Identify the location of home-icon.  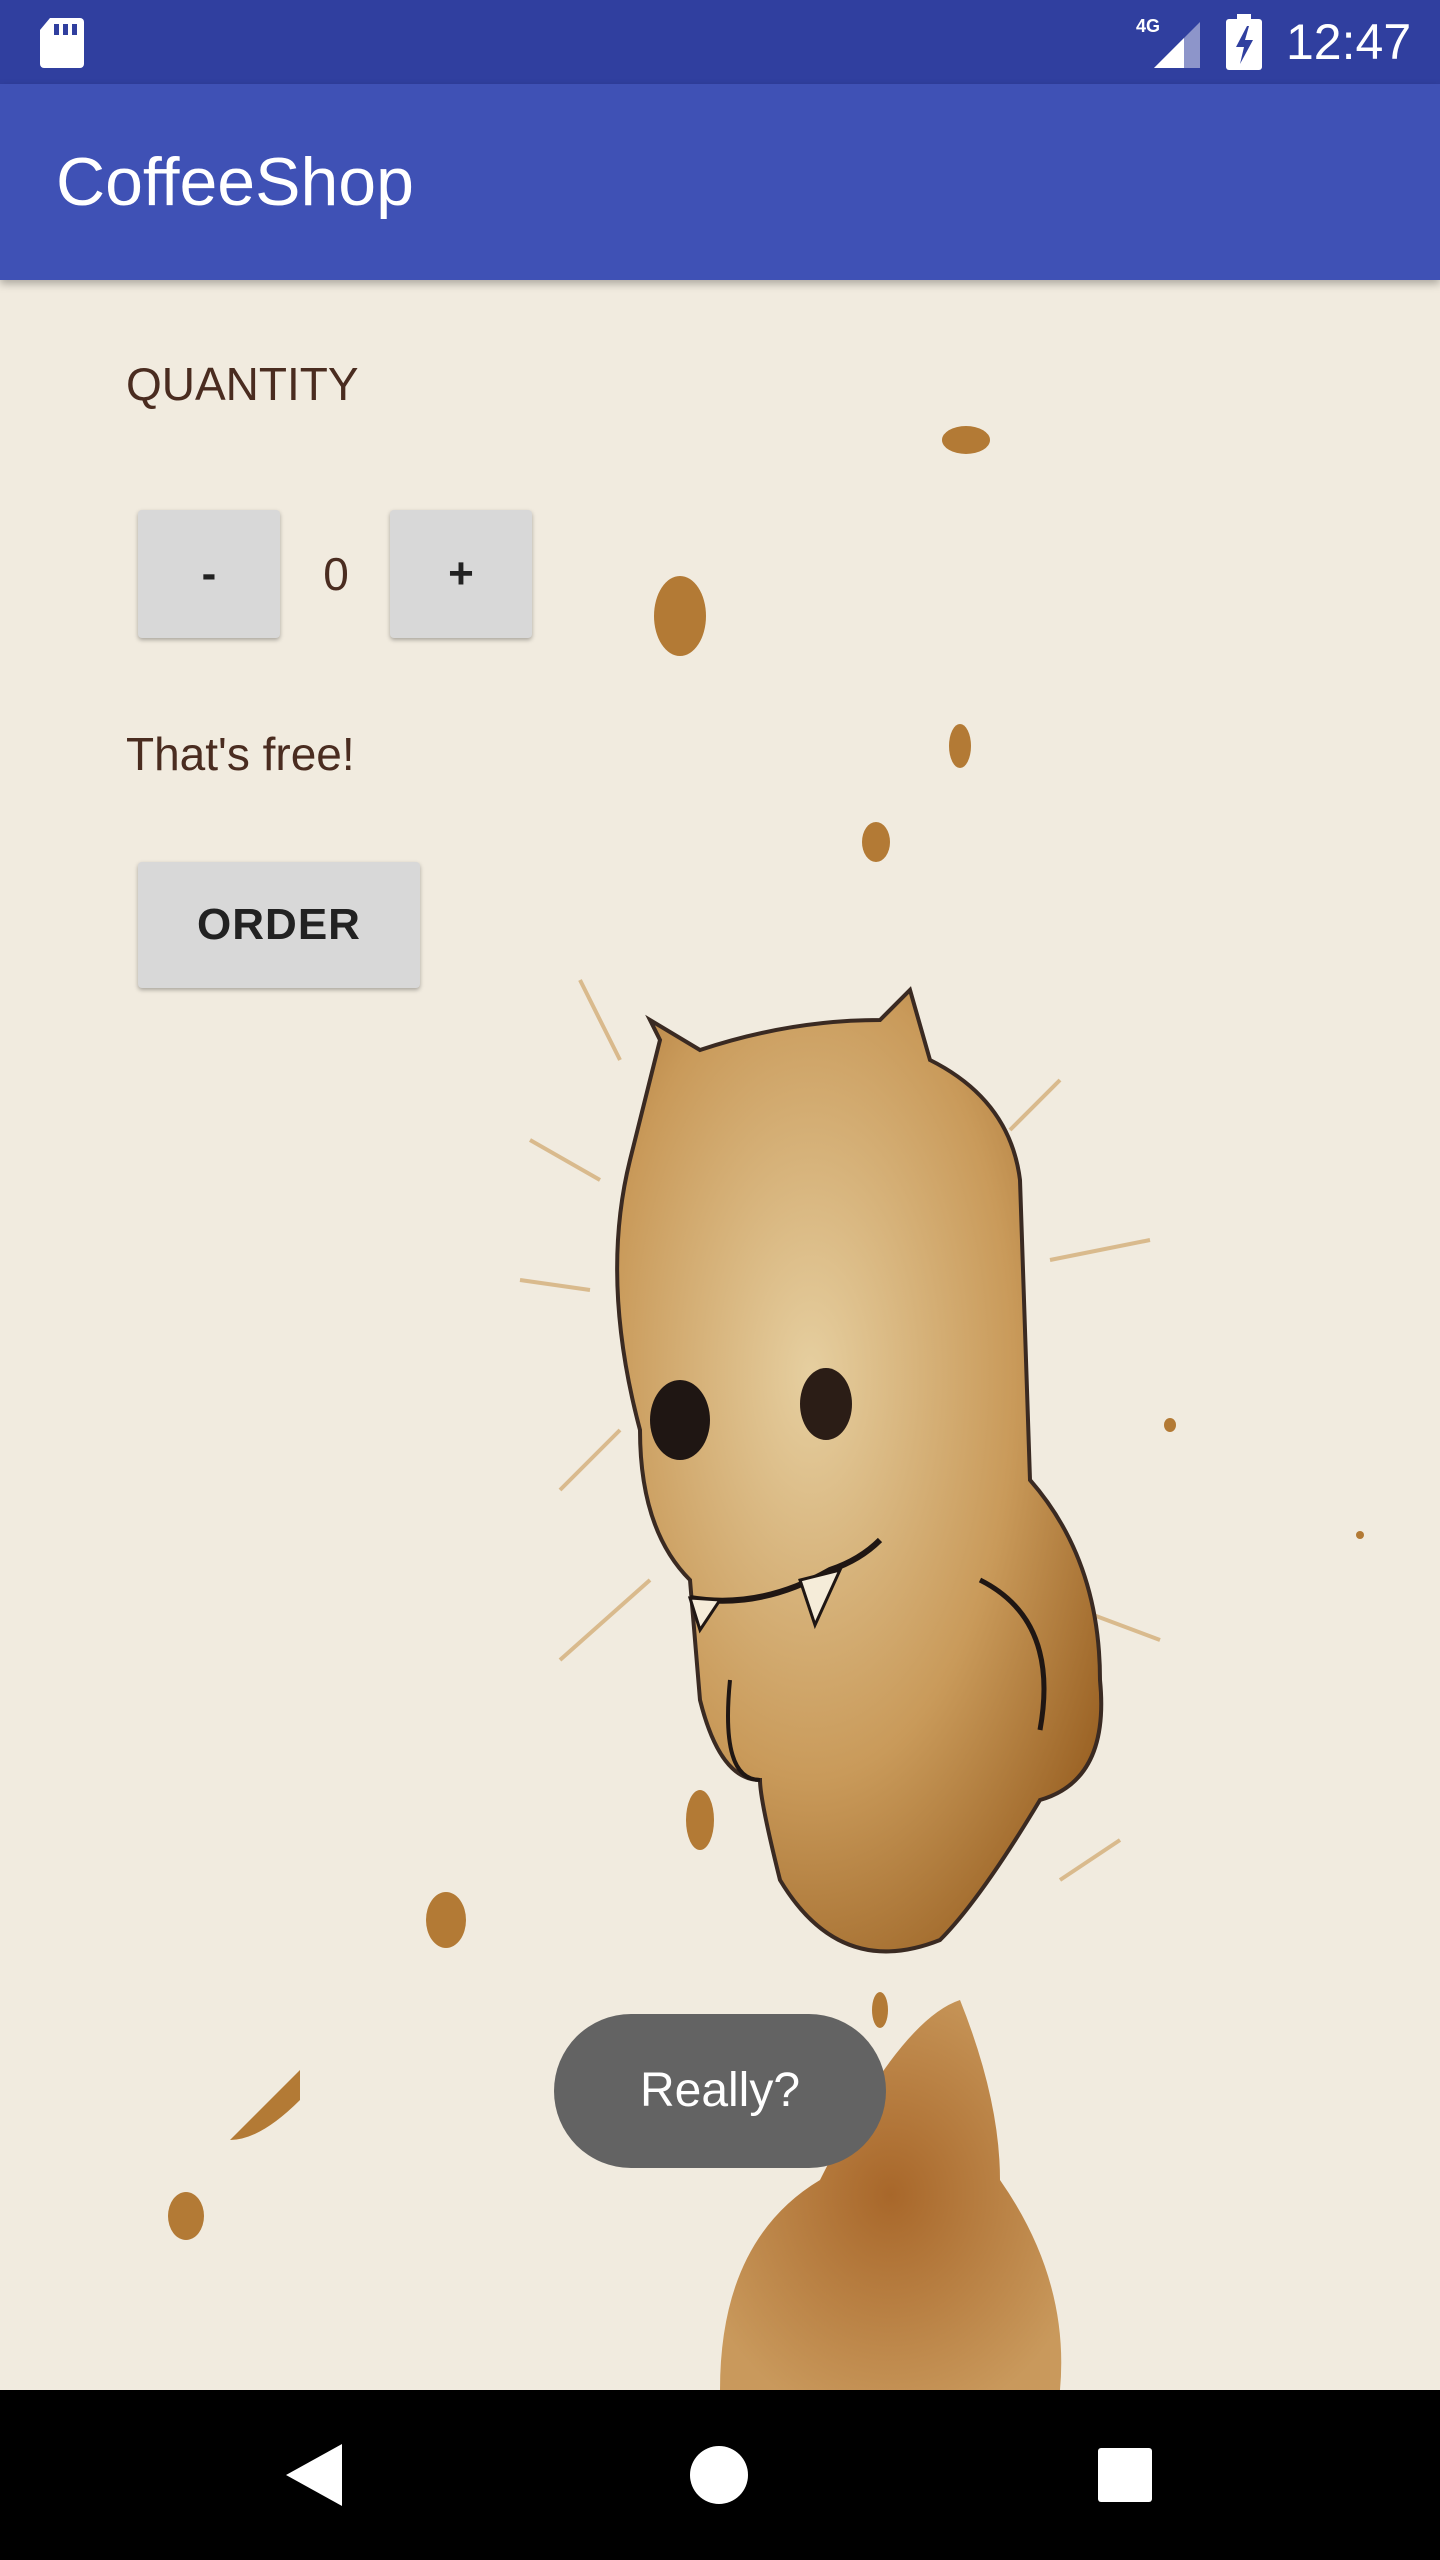
(719, 2475).